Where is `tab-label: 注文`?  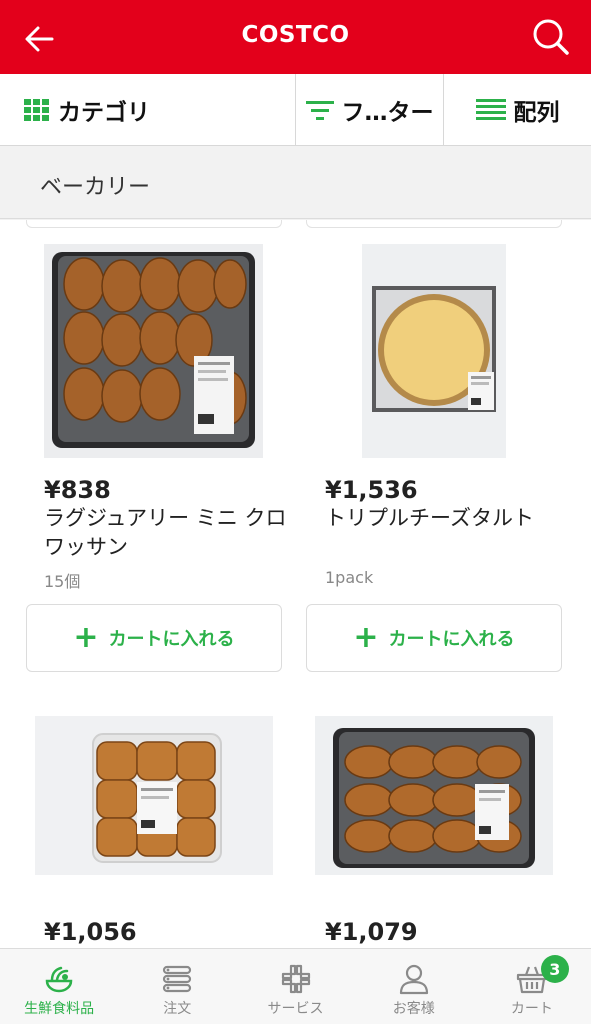
tab-label: 注文 is located at coordinates (177, 1009).